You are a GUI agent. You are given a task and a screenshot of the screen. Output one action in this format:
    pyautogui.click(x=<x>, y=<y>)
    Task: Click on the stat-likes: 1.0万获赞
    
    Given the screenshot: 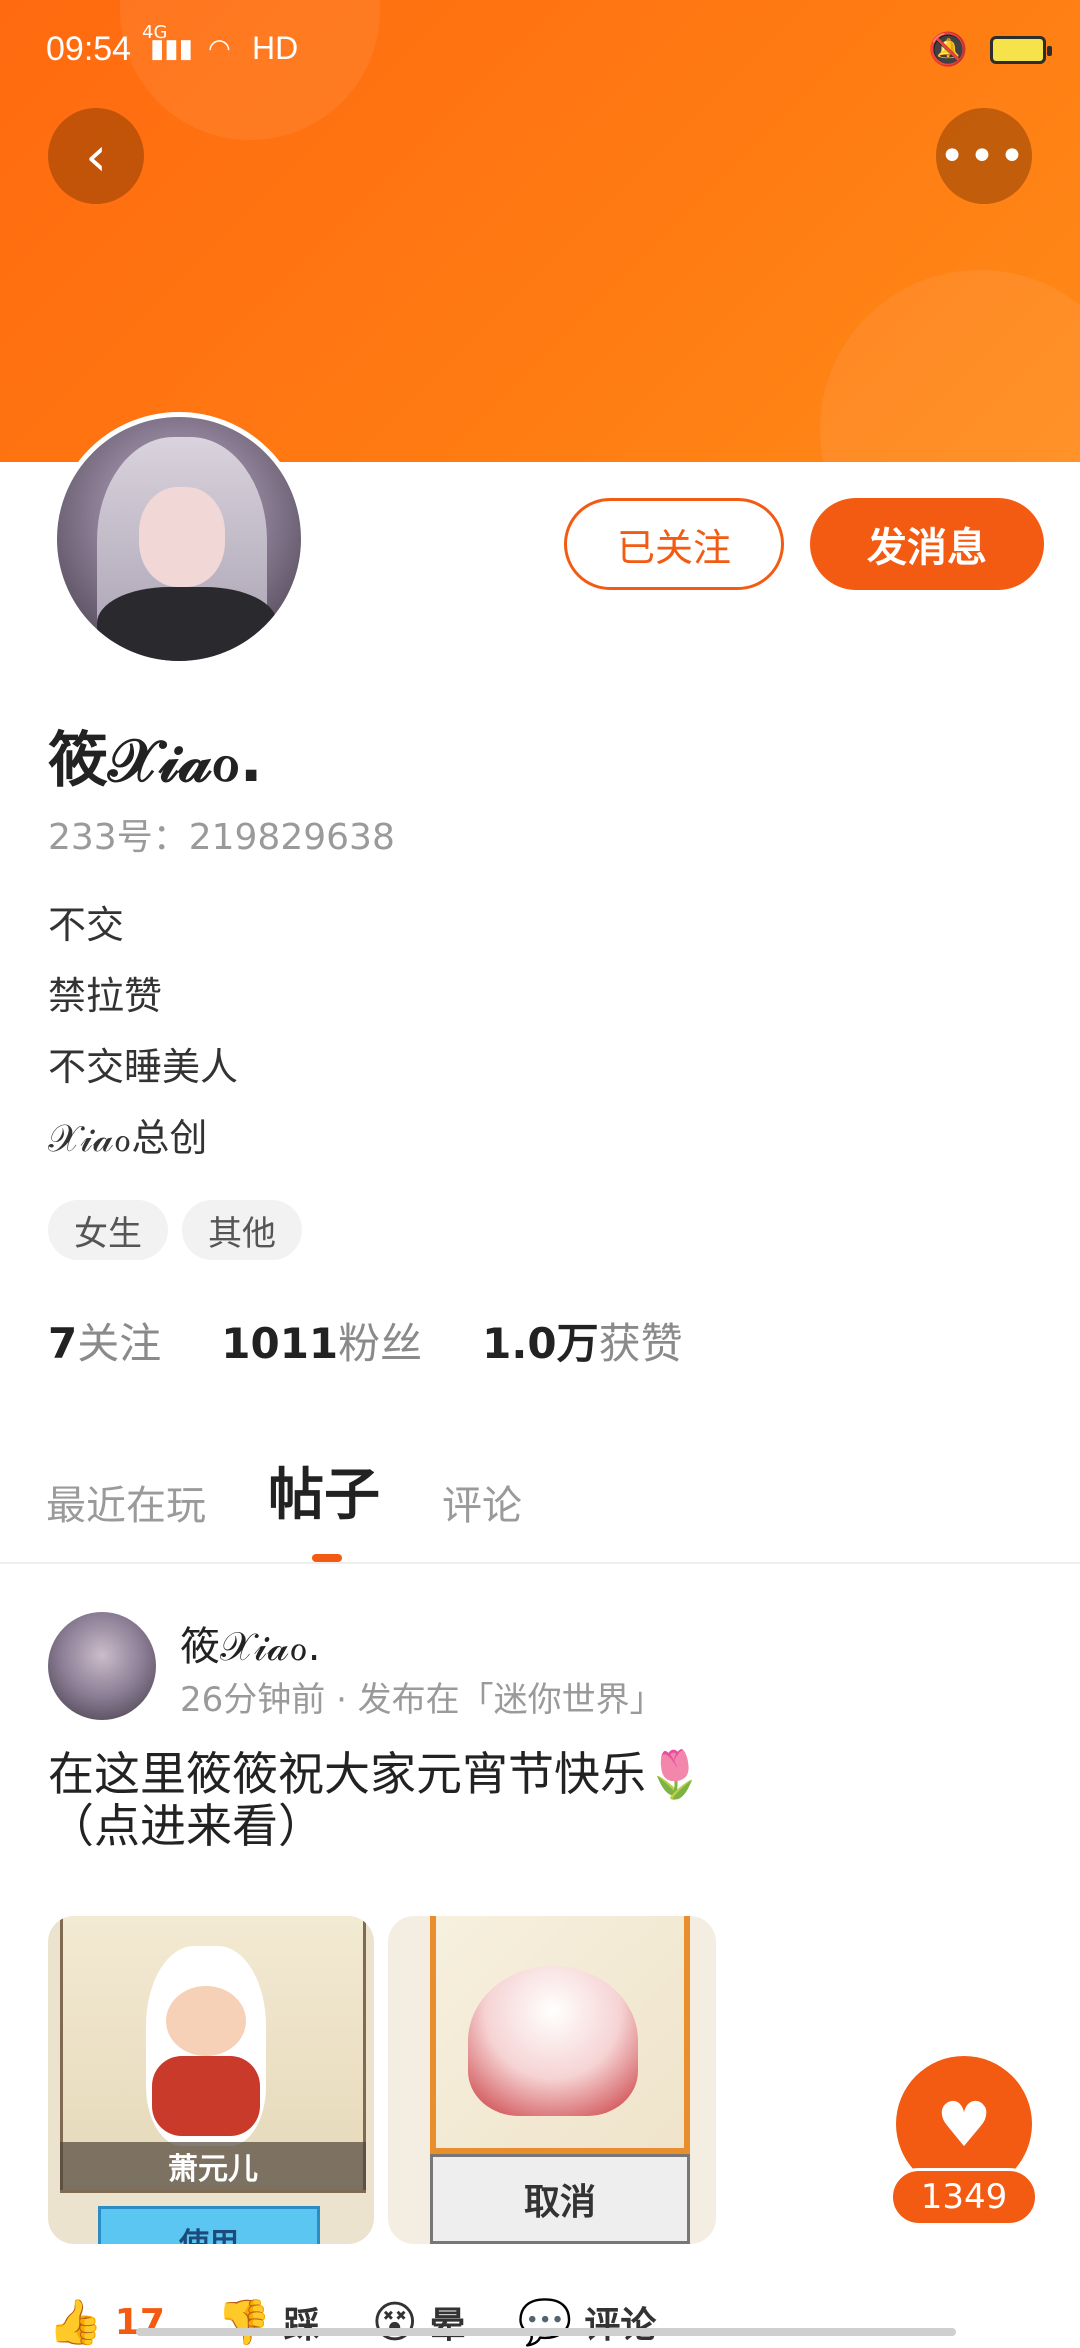 What is the action you would take?
    pyautogui.click(x=582, y=1340)
    